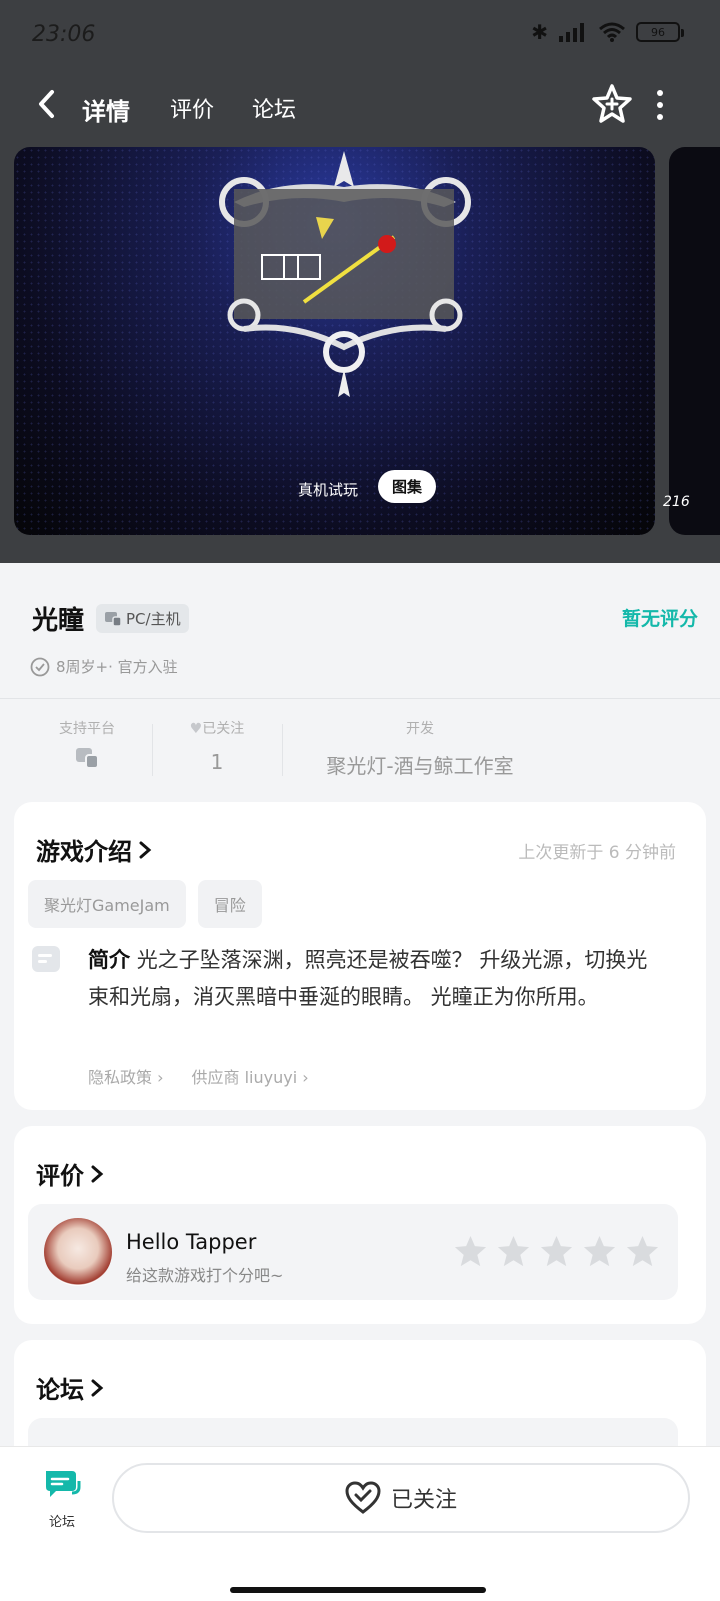 The image size is (720, 1601). I want to click on stat-developer: 开发 聚光灯-酒与鲸工作室, so click(420, 748).